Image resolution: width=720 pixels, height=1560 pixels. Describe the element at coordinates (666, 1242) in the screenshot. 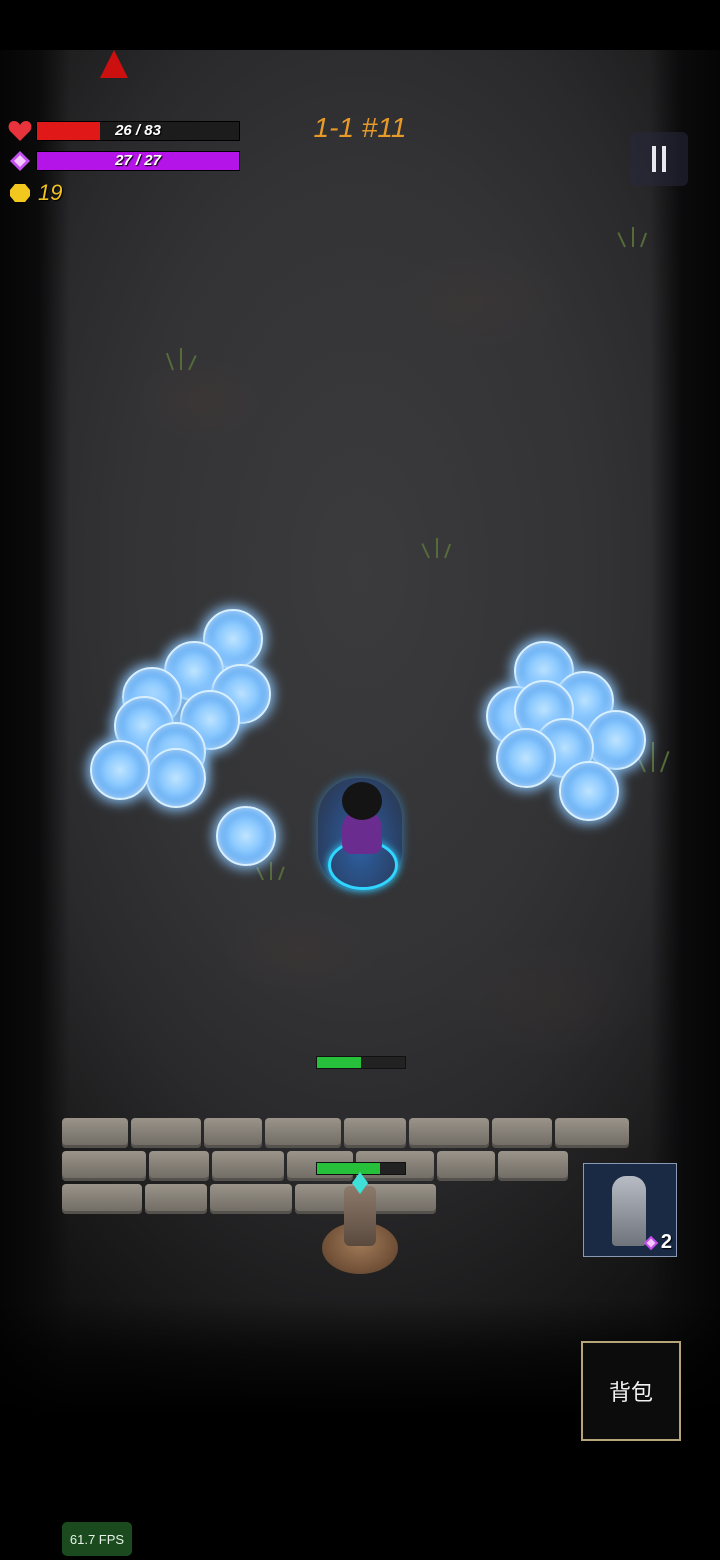

I see `statue-count: 2` at that location.